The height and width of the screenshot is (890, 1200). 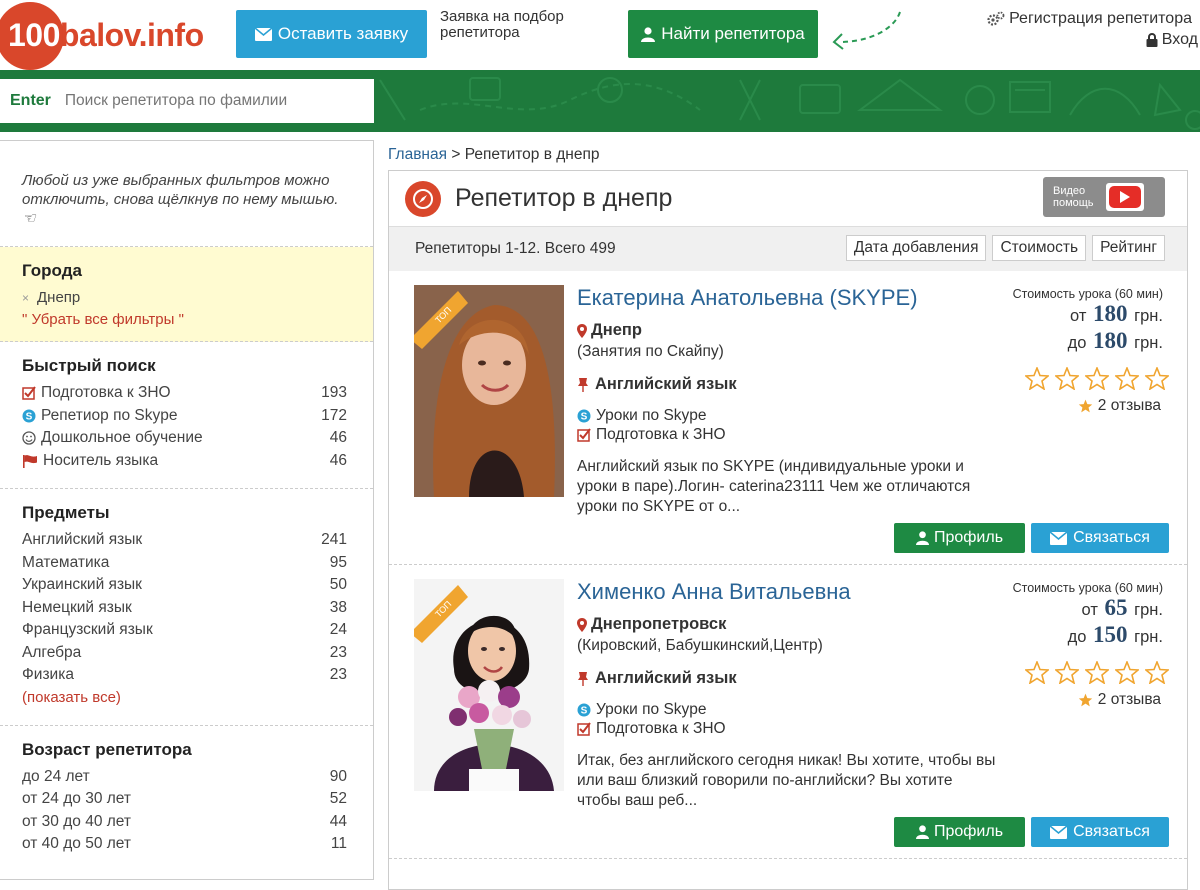 I want to click on filter-item: Украинский язык 50, so click(x=186, y=585).